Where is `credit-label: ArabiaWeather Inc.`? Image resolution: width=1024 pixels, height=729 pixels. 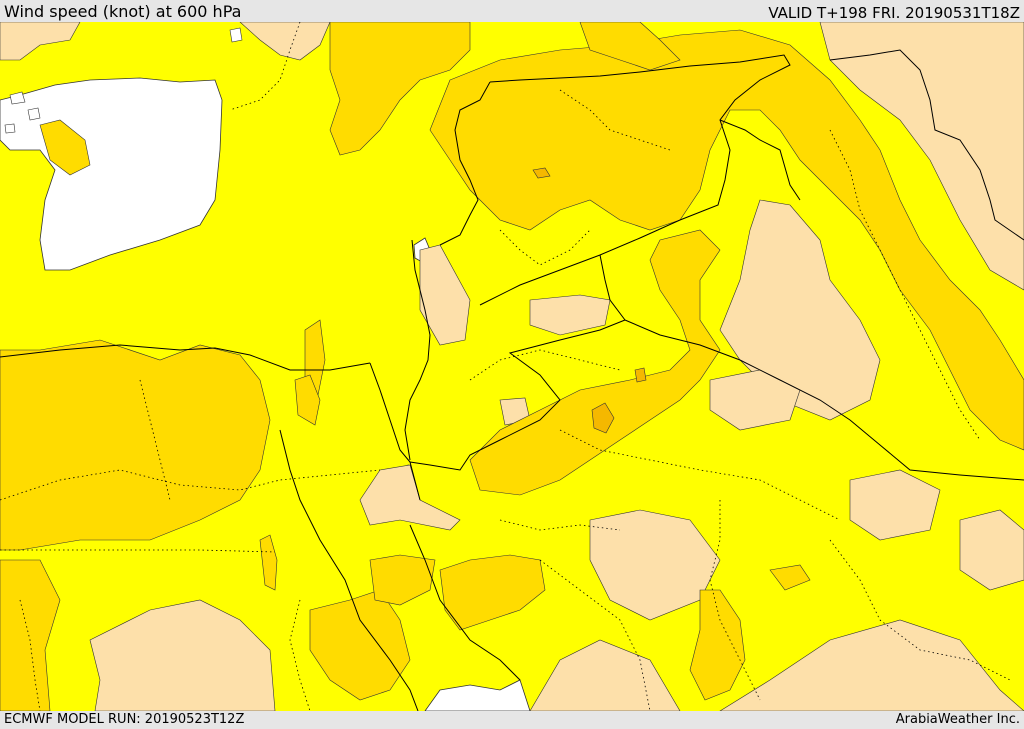
credit-label: ArabiaWeather Inc. is located at coordinates (957, 719).